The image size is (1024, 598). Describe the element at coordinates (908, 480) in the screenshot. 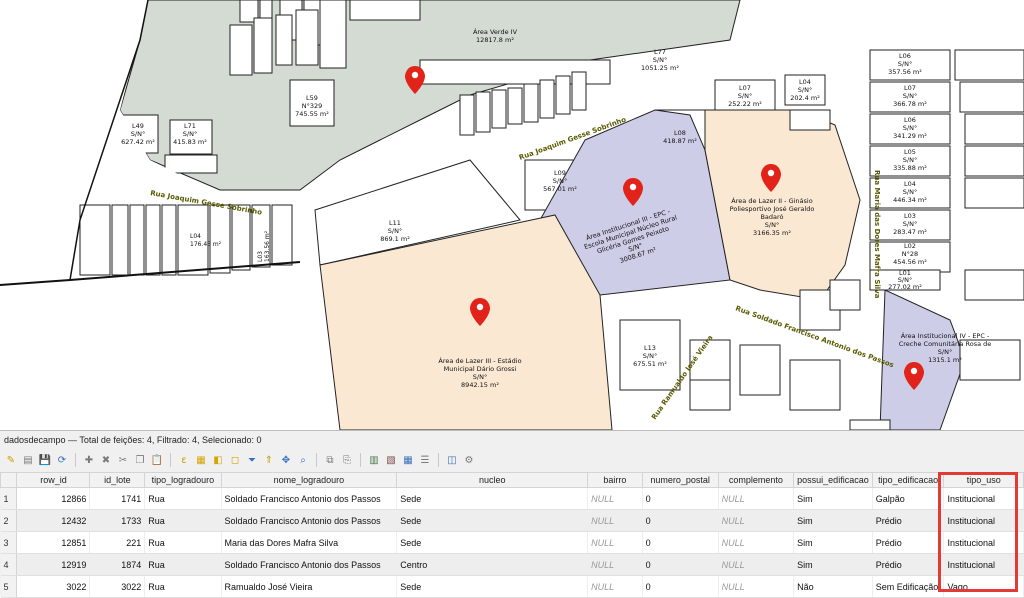

I see `column-header-tipo_edificacao: tipo_edificacao` at that location.